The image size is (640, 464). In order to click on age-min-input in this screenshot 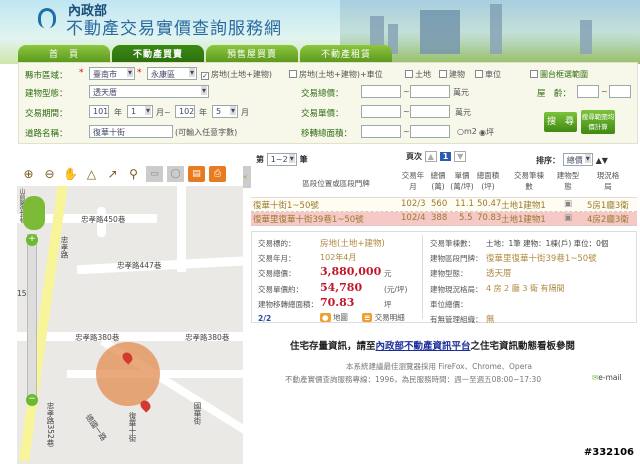, I will do `click(588, 91)`.